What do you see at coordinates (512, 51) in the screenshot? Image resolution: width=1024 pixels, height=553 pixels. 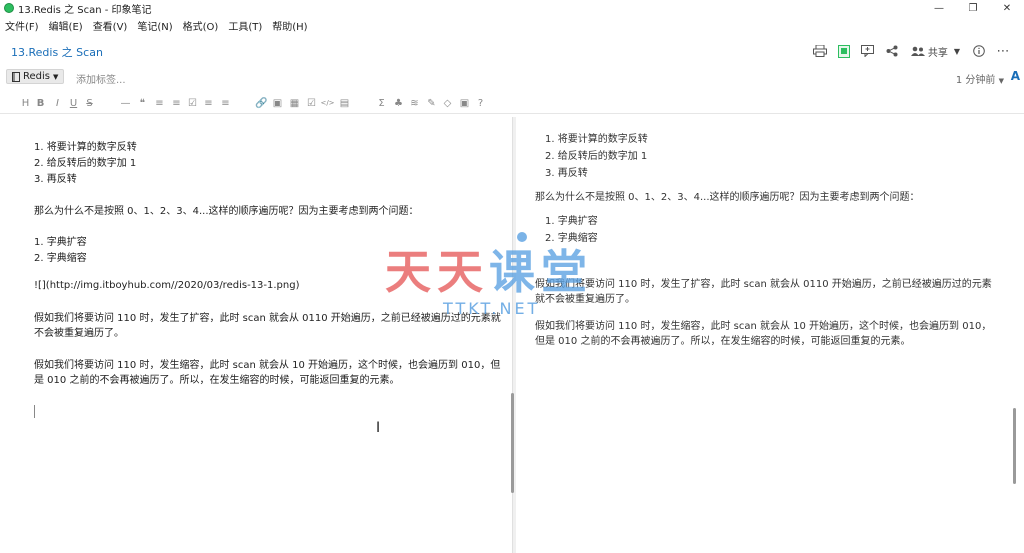 I see `note-header: 13.Redis 之 Scan 共享 ▼ ⋯` at bounding box center [512, 51].